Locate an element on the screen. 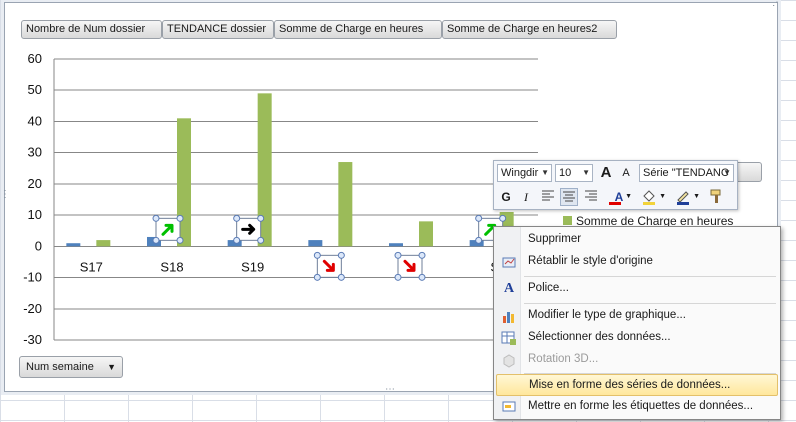 Image resolution: width=796 pixels, height=422 pixels. menu-item-retablir-style: Rétablir le style d'origine is located at coordinates (637, 262).